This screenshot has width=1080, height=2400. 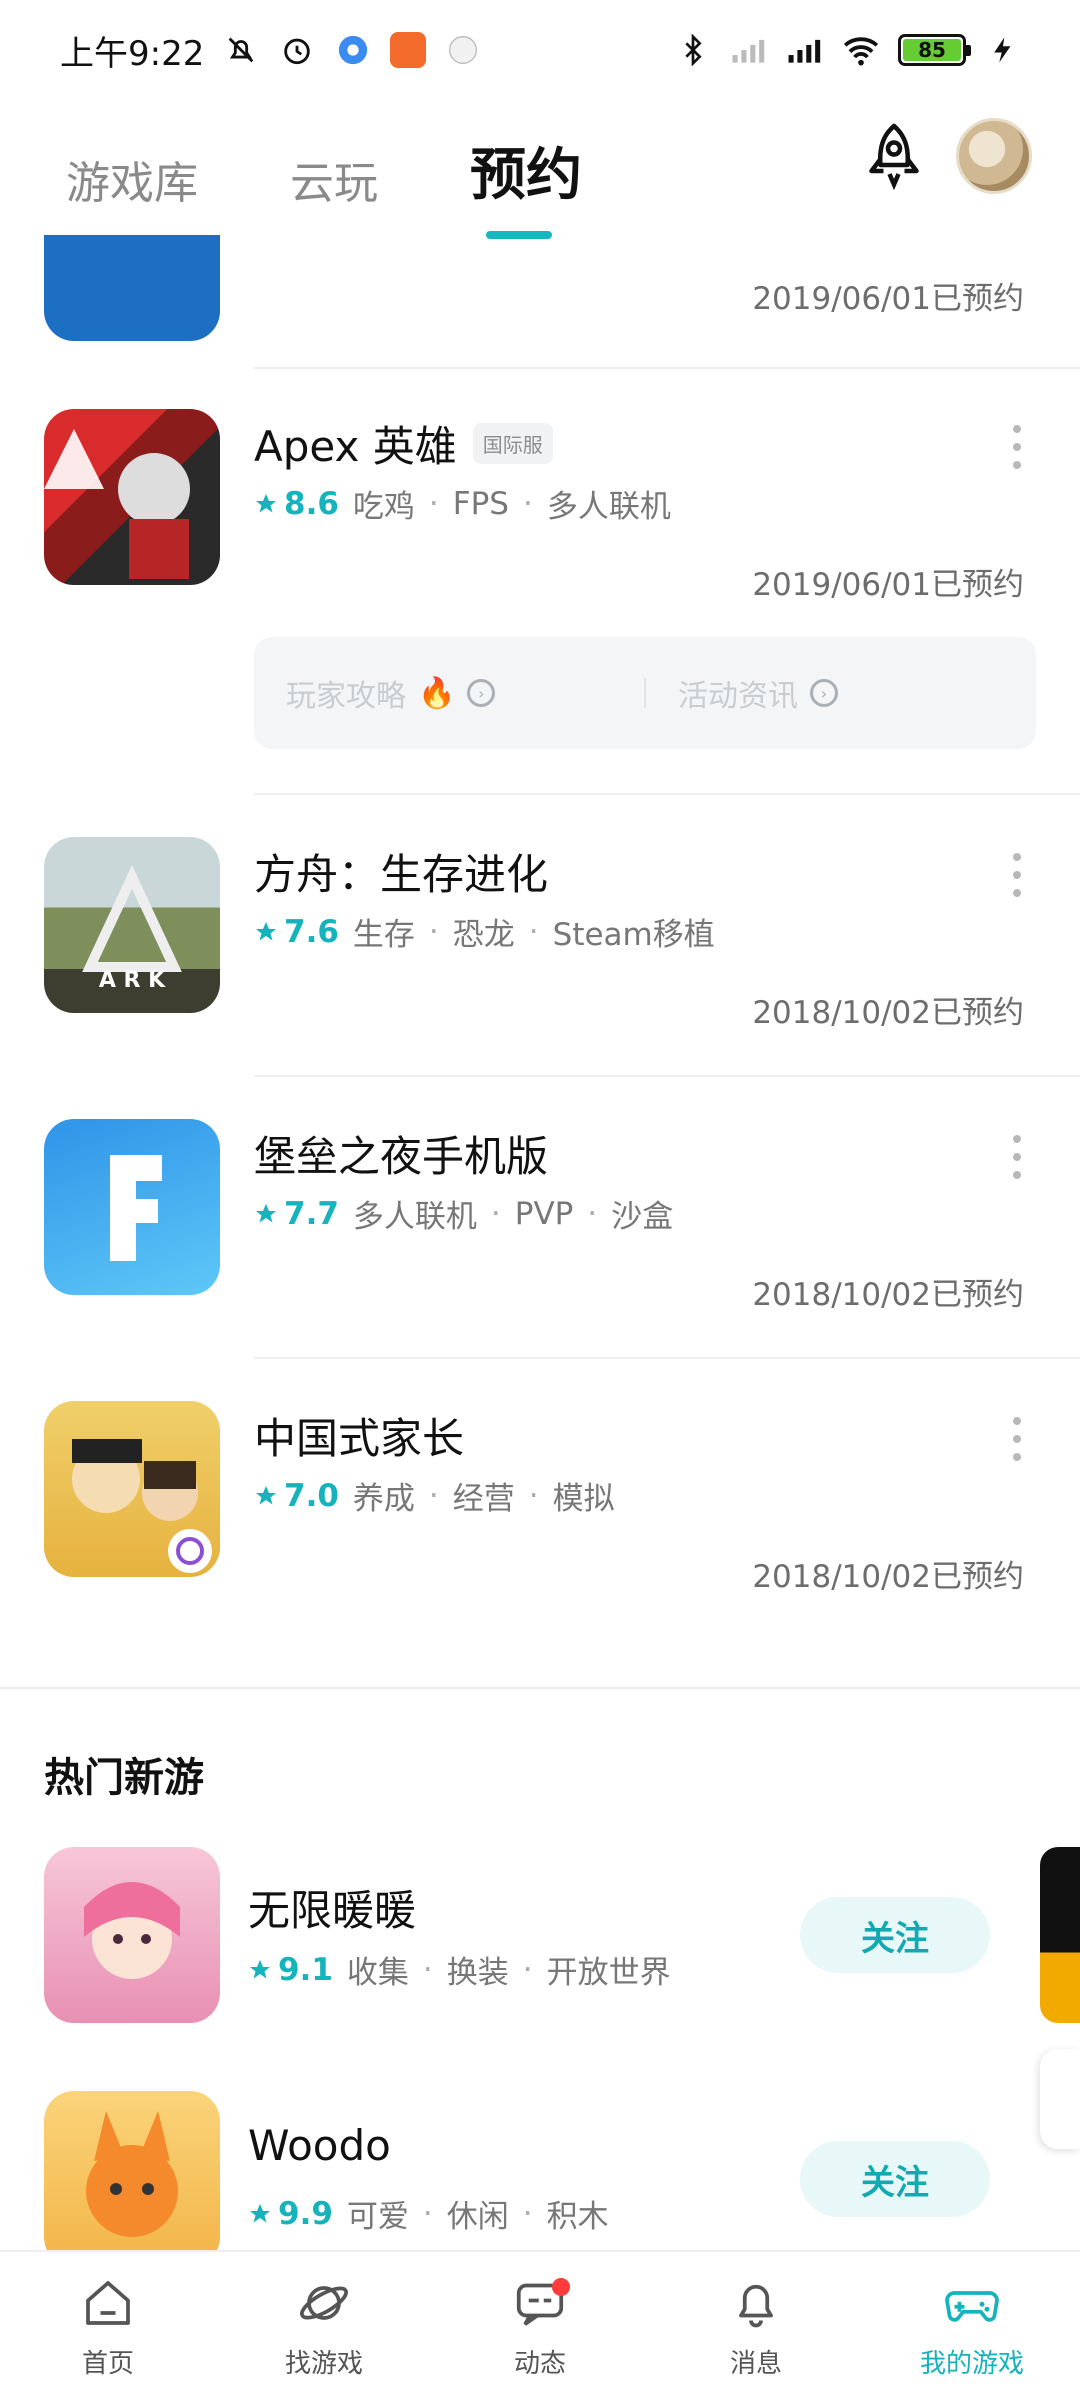 I want to click on status-time: 上午9:22, so click(x=132, y=53).